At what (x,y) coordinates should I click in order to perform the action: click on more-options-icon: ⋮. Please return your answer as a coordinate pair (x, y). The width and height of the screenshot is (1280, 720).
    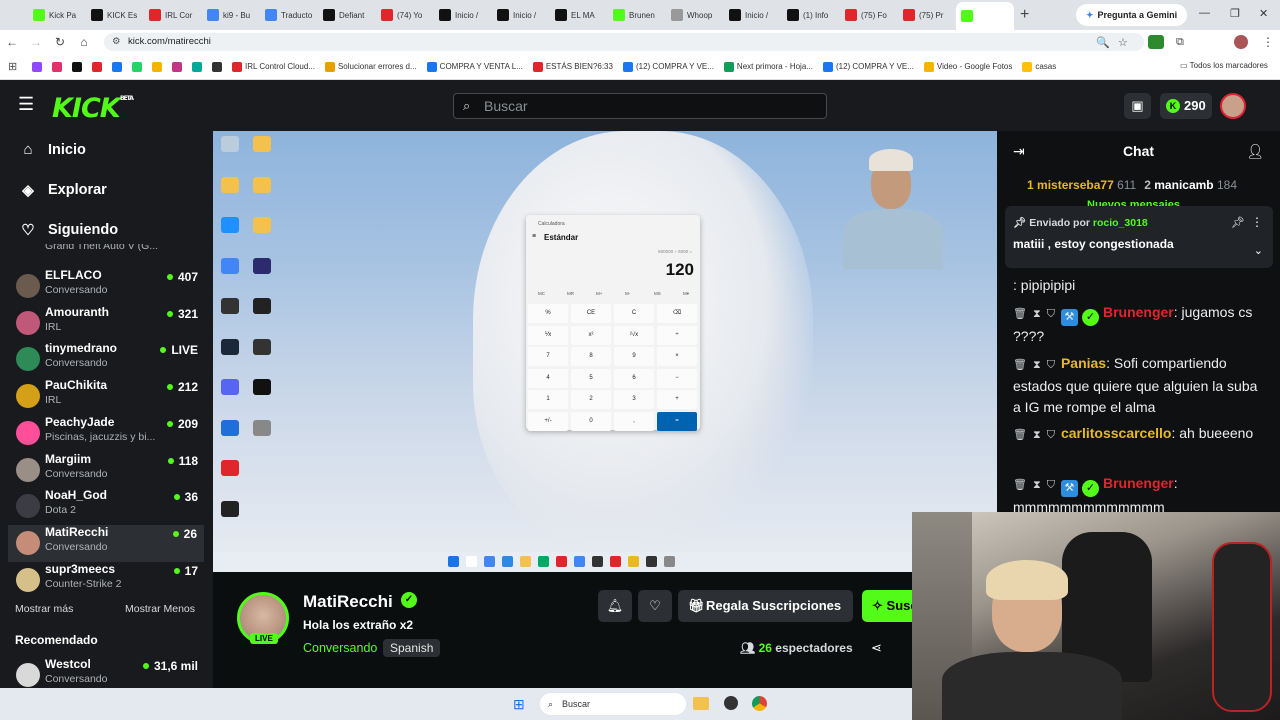
    Looking at the image, I should click on (1257, 222).